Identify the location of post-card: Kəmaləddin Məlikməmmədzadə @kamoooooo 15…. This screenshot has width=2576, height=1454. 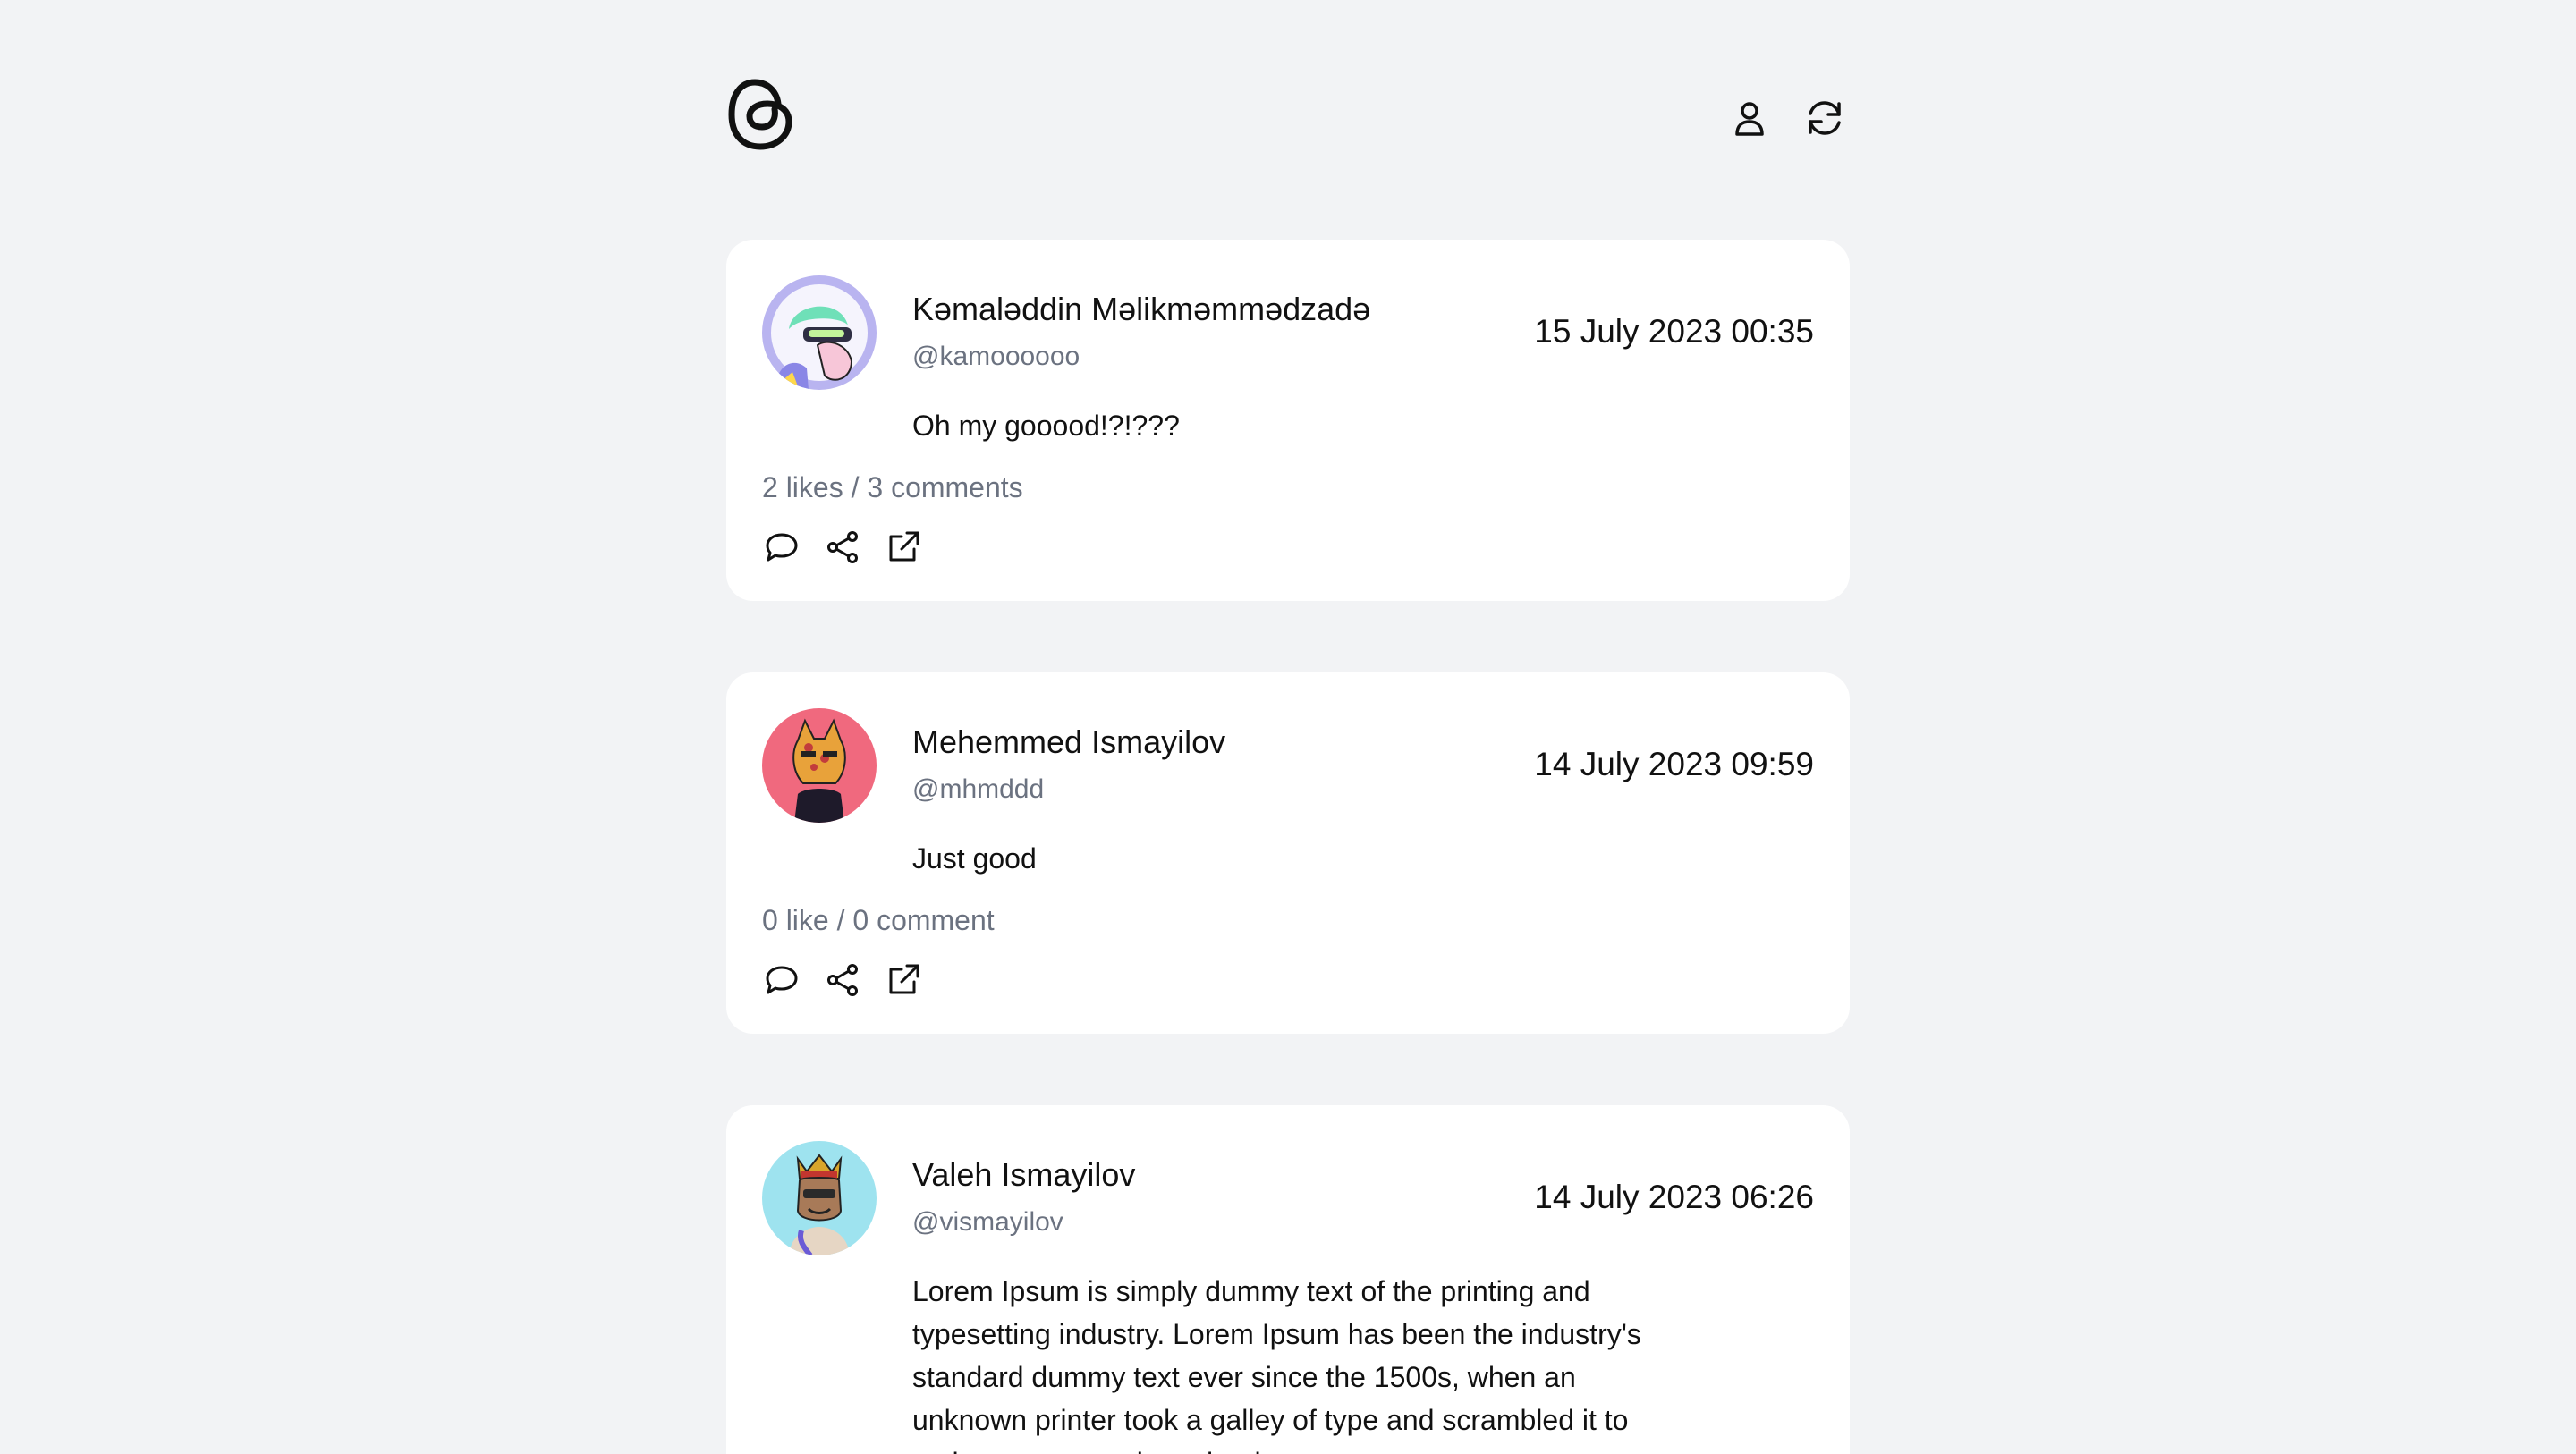
(1288, 421).